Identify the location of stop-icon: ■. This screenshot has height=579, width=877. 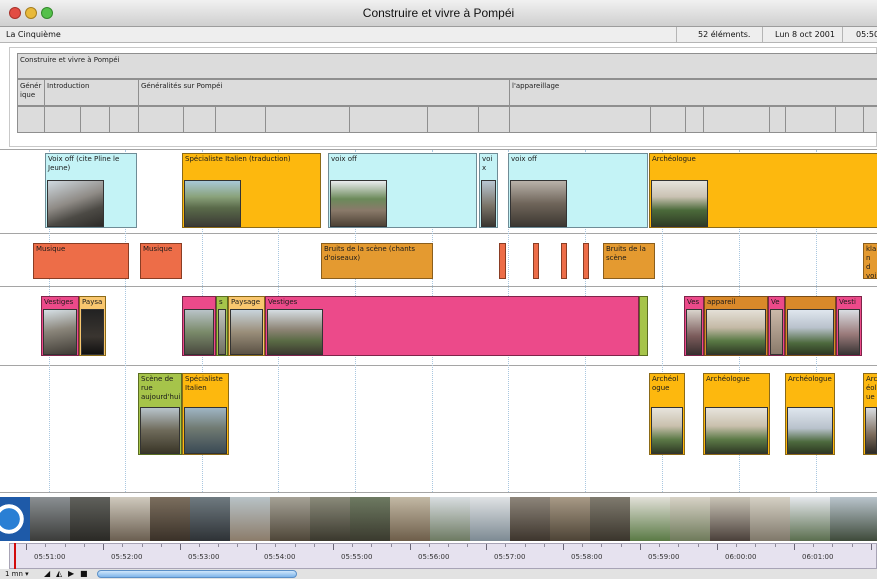
(84, 573).